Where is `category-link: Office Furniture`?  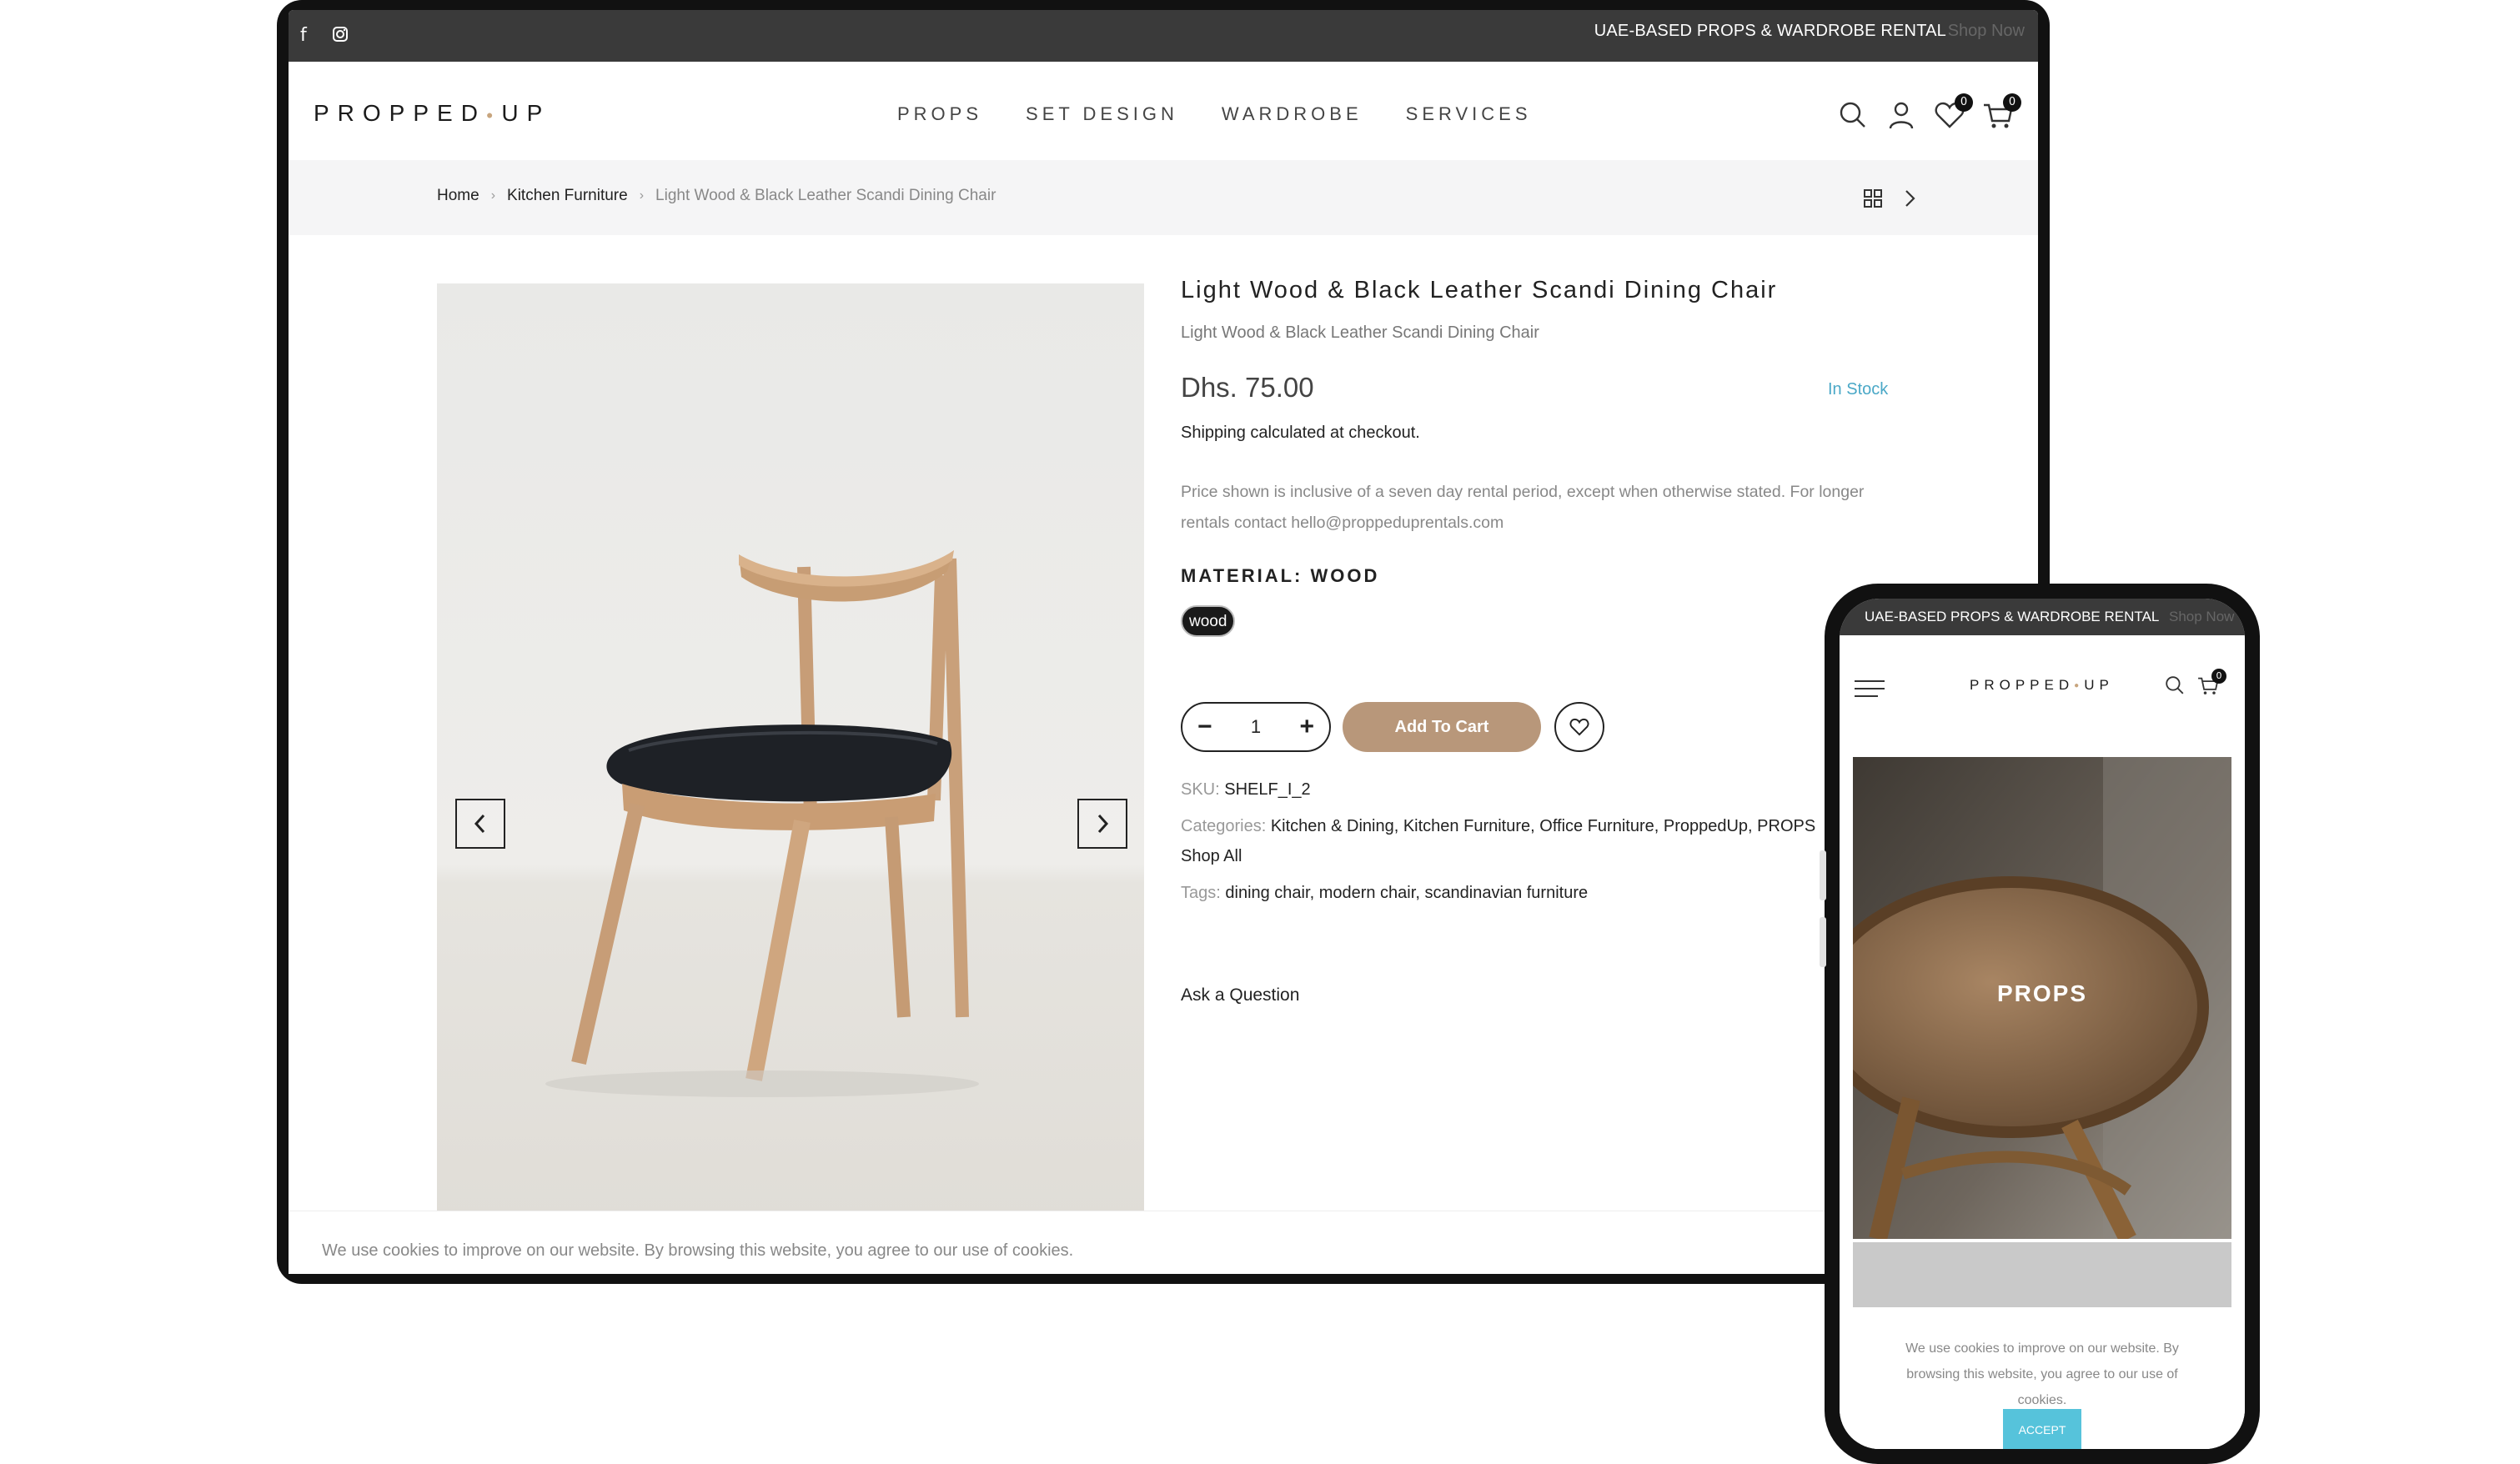
category-link: Office Furniture is located at coordinates (1596, 826).